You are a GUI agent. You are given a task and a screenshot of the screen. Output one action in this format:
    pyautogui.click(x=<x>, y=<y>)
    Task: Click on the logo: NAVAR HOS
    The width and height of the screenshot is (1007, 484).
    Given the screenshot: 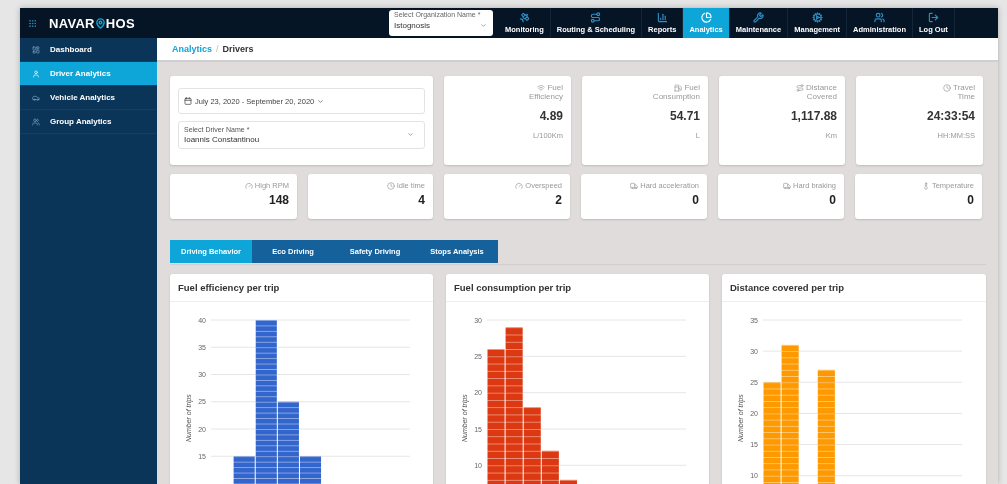 What is the action you would take?
    pyautogui.click(x=92, y=23)
    